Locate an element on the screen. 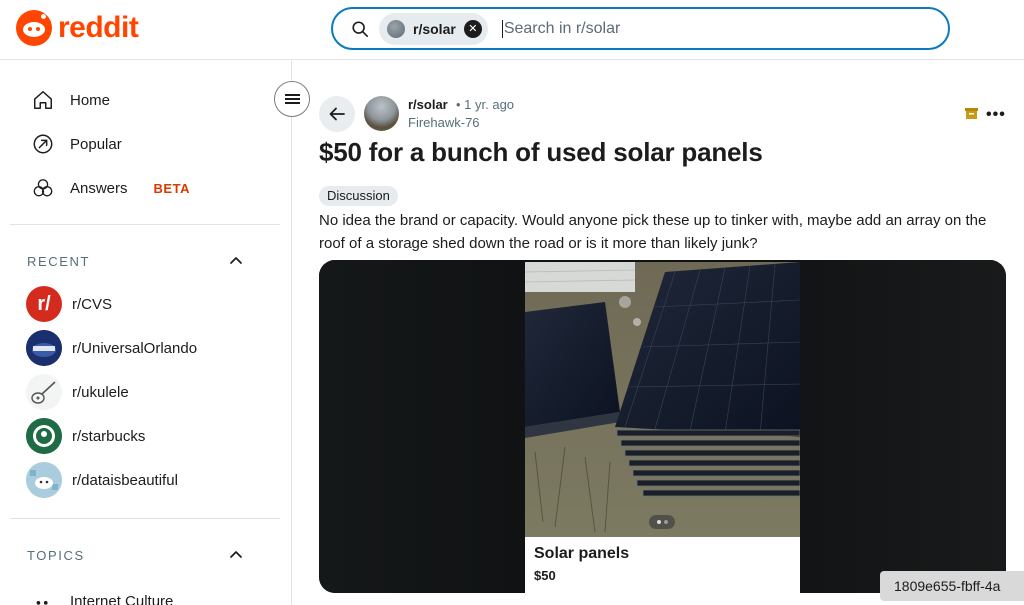 This screenshot has height=605, width=1024. media-blur-left is located at coordinates (422, 426).